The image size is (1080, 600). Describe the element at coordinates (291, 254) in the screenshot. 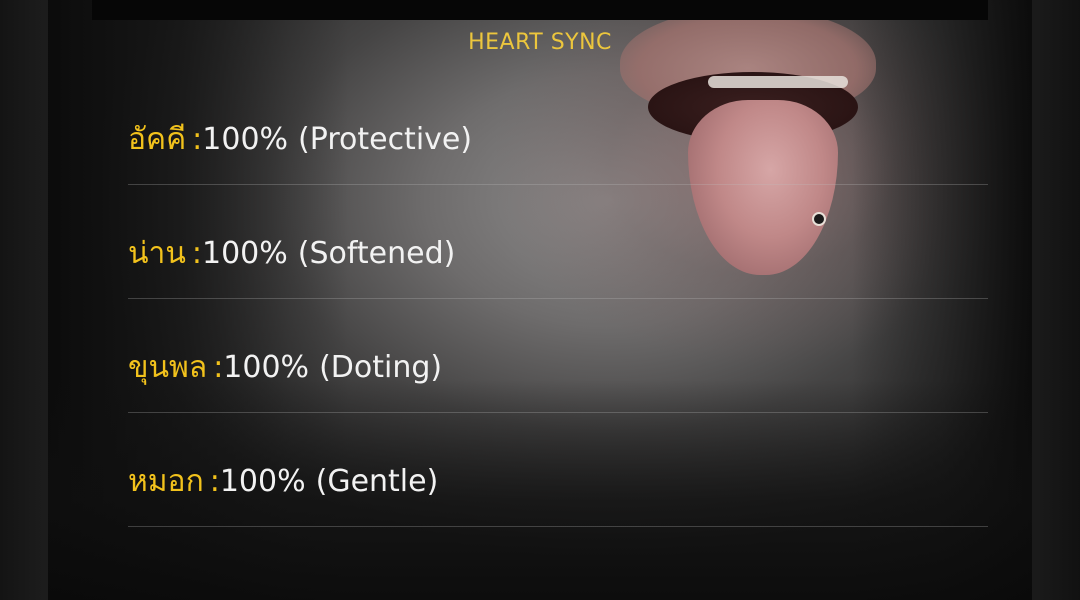

I see `stat-line: น่าน:100% (Softened)` at that location.